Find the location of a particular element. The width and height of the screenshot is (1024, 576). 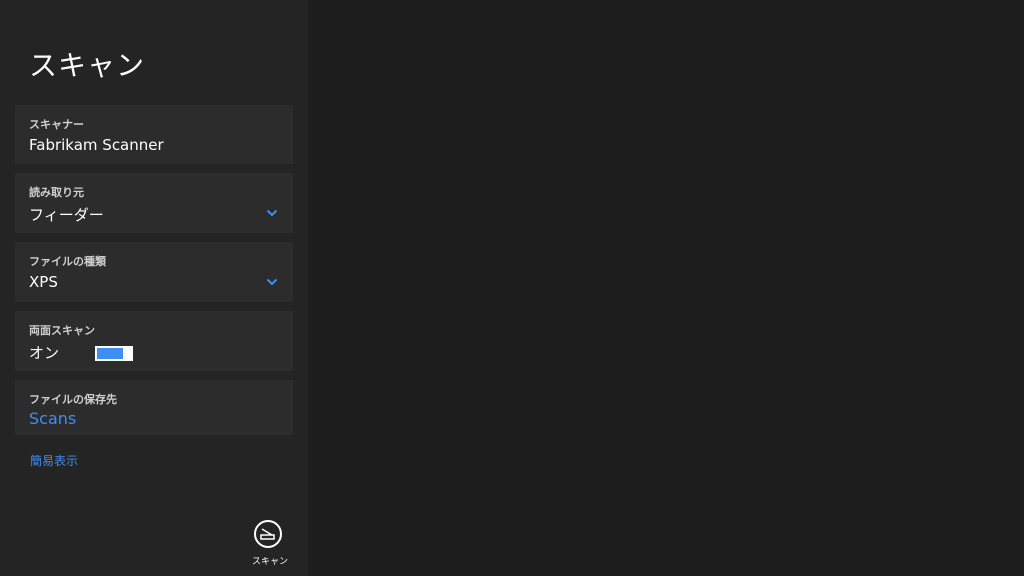

page-title: スキャン is located at coordinates (87, 65).